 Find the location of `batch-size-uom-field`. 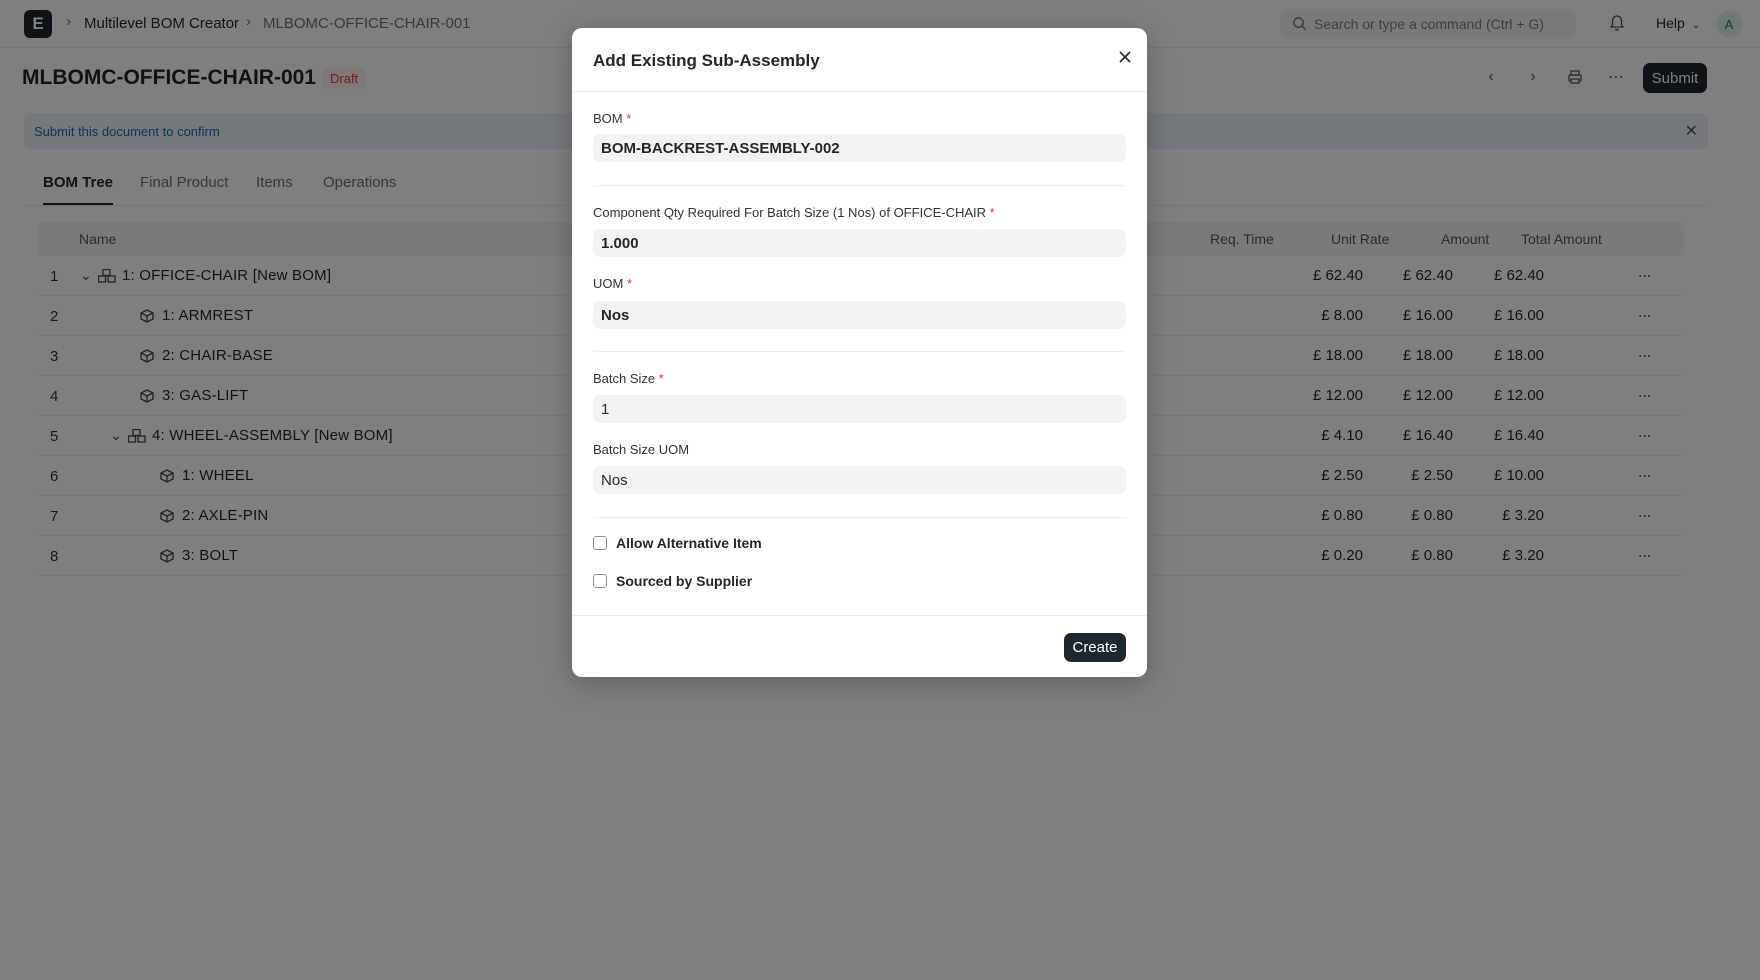

batch-size-uom-field is located at coordinates (859, 480).